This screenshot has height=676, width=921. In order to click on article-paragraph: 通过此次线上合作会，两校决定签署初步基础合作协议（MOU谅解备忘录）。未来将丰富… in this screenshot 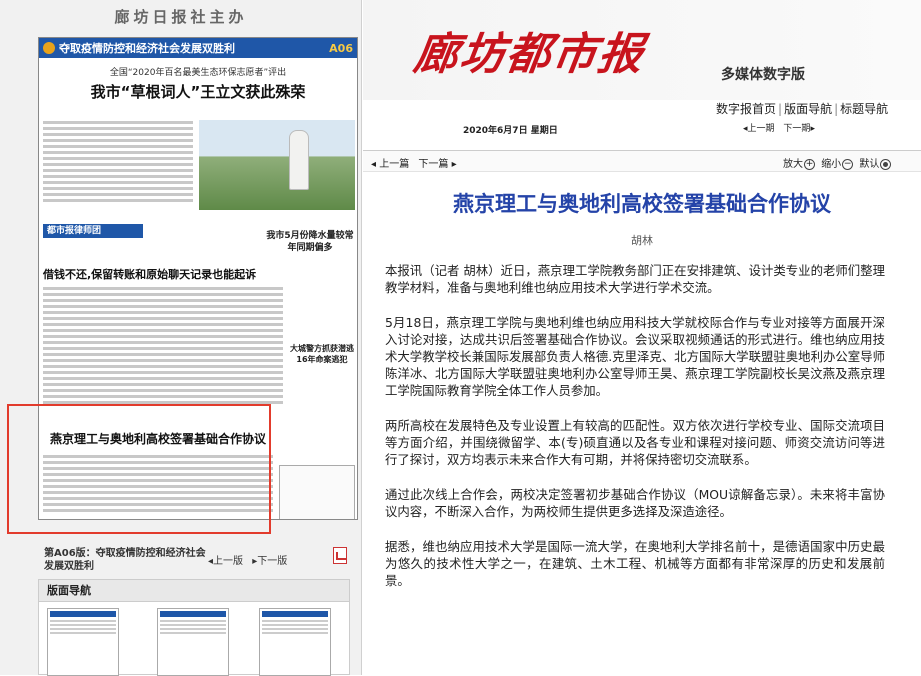, I will do `click(635, 503)`.